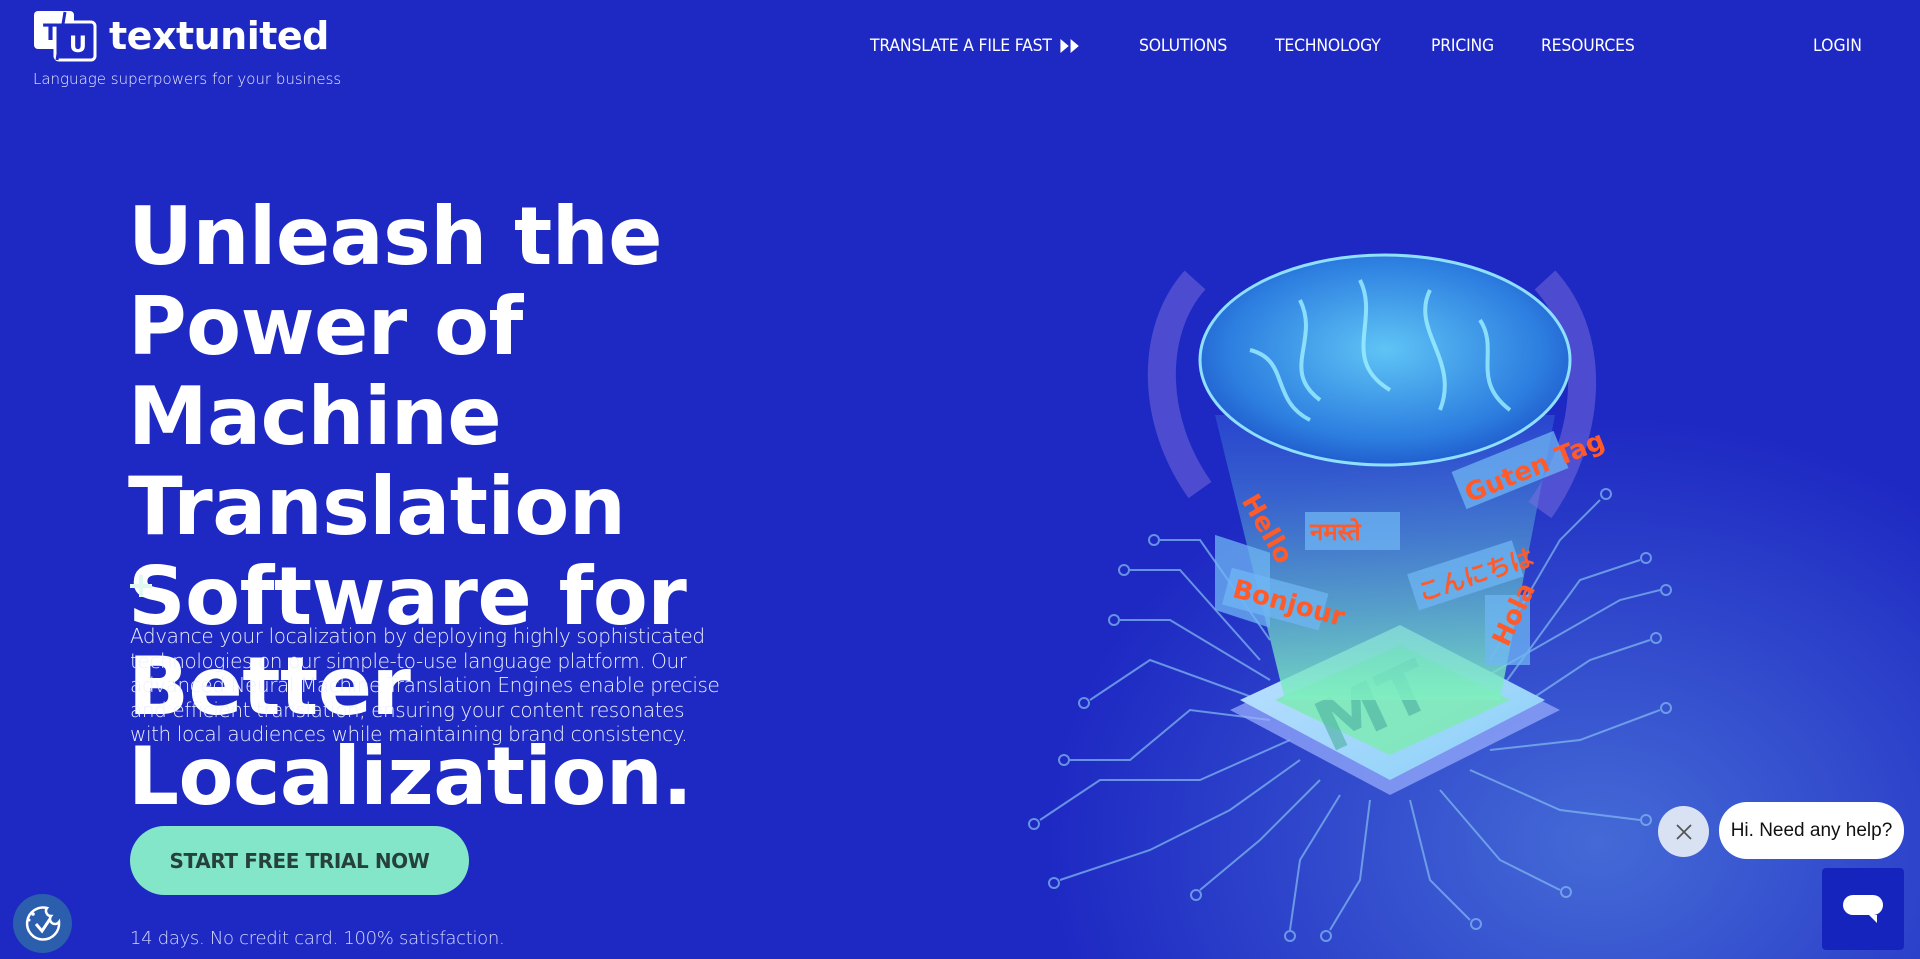  Describe the element at coordinates (299, 860) in the screenshot. I see `start-free-trial-button: START FREE TRIAL NOW` at that location.